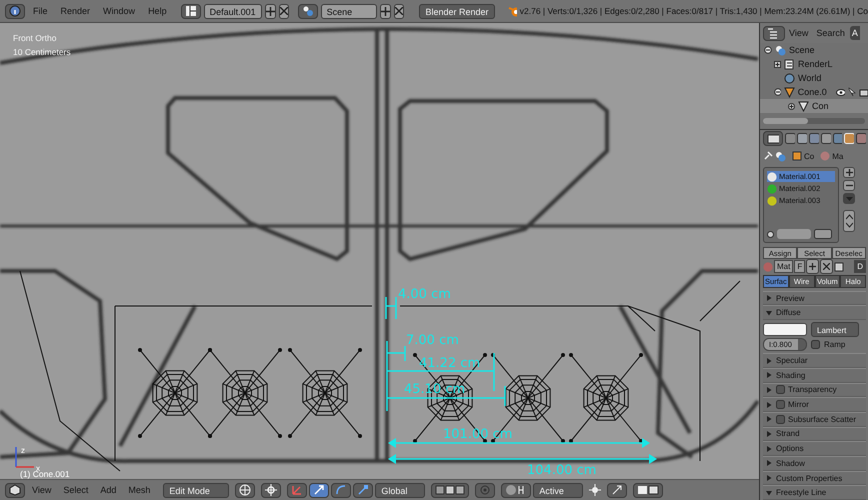 The width and height of the screenshot is (868, 500). Describe the element at coordinates (839, 267) in the screenshot. I see `node-icon` at that location.